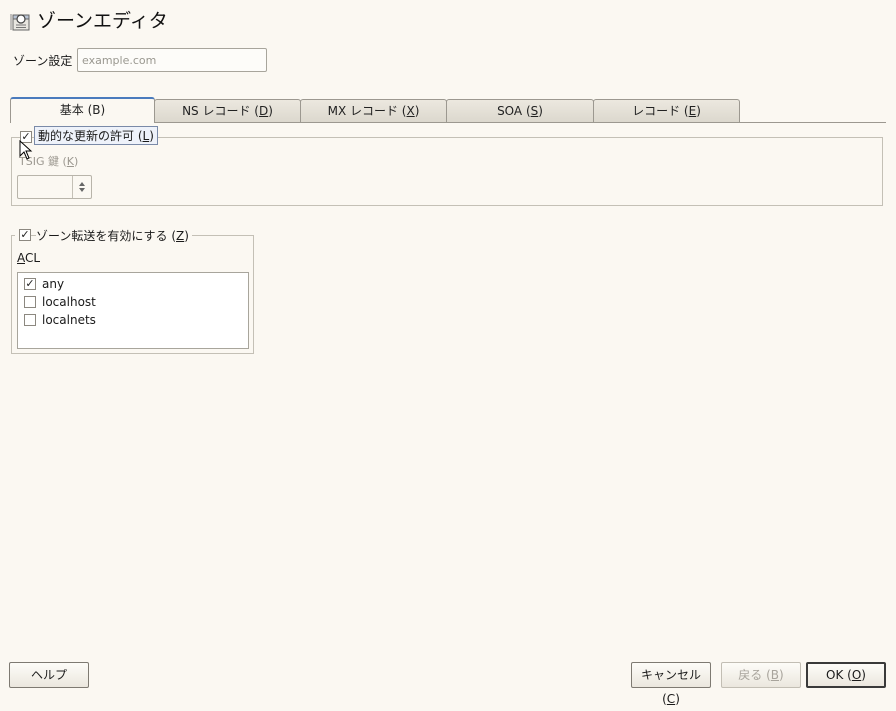 This screenshot has width=896, height=711. I want to click on tab-ns-records: NS レコード (D), so click(227, 110).